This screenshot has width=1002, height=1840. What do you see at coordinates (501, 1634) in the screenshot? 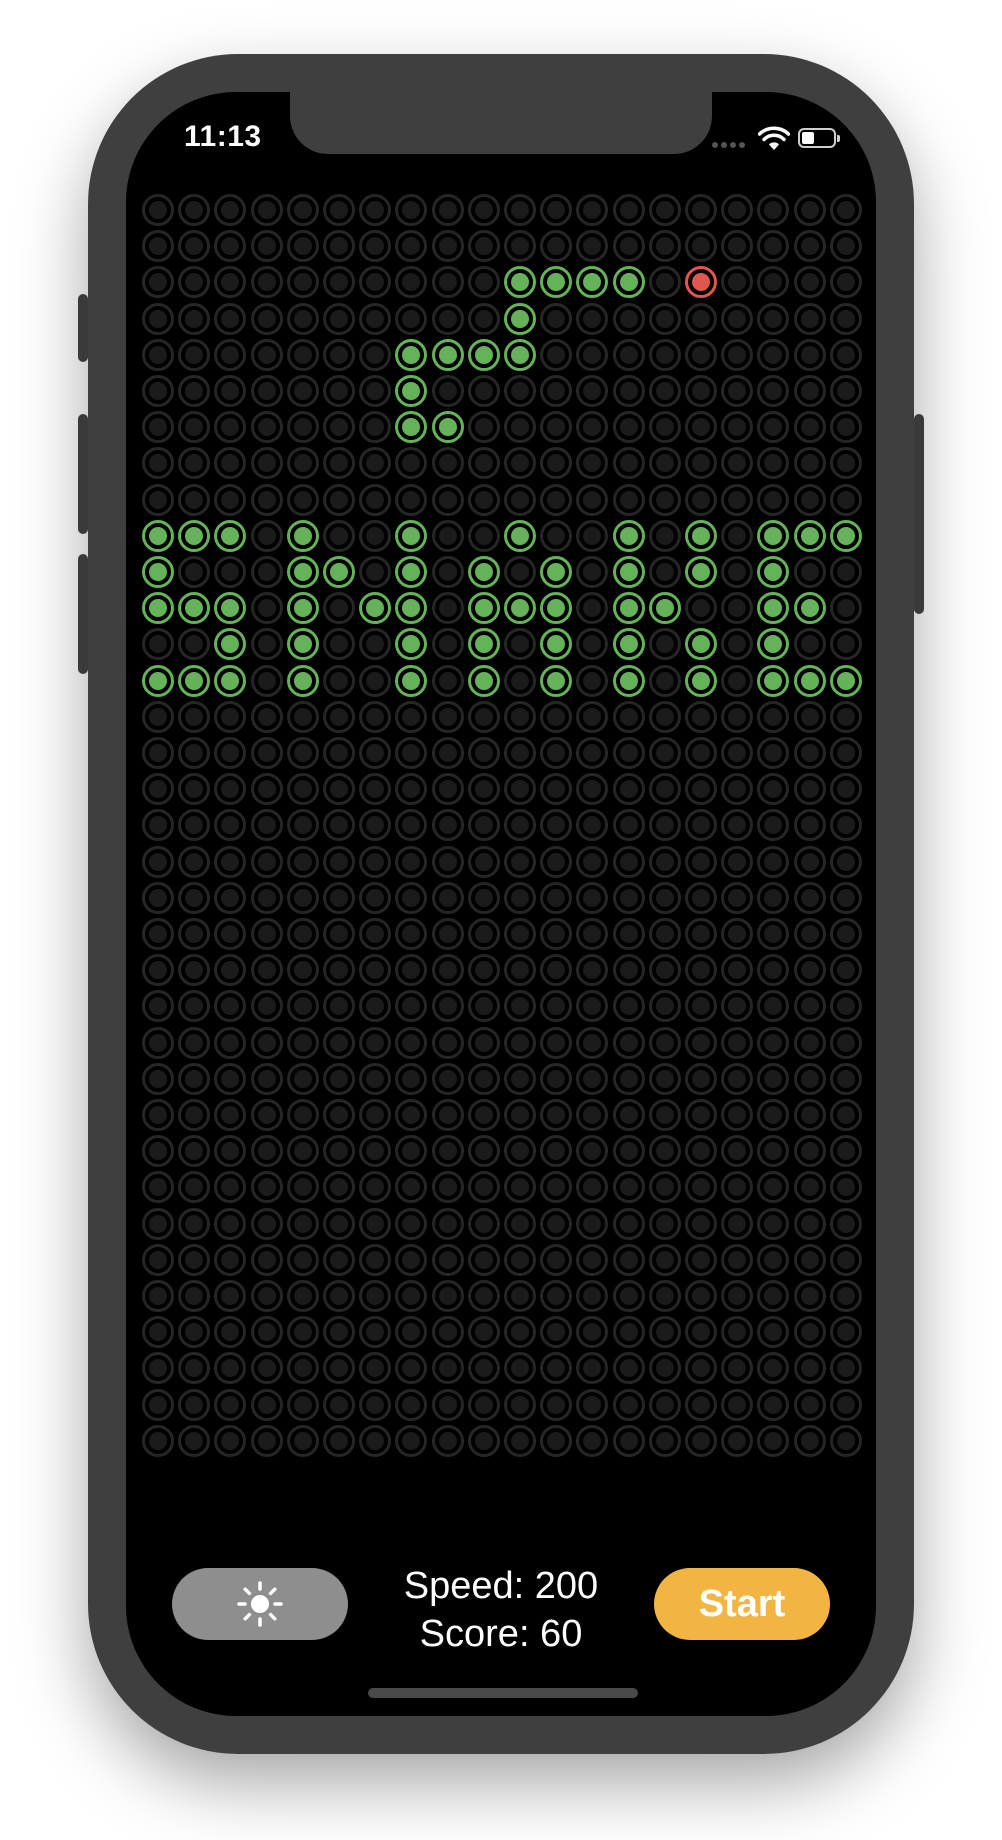
I see `score-label: Score: 60` at bounding box center [501, 1634].